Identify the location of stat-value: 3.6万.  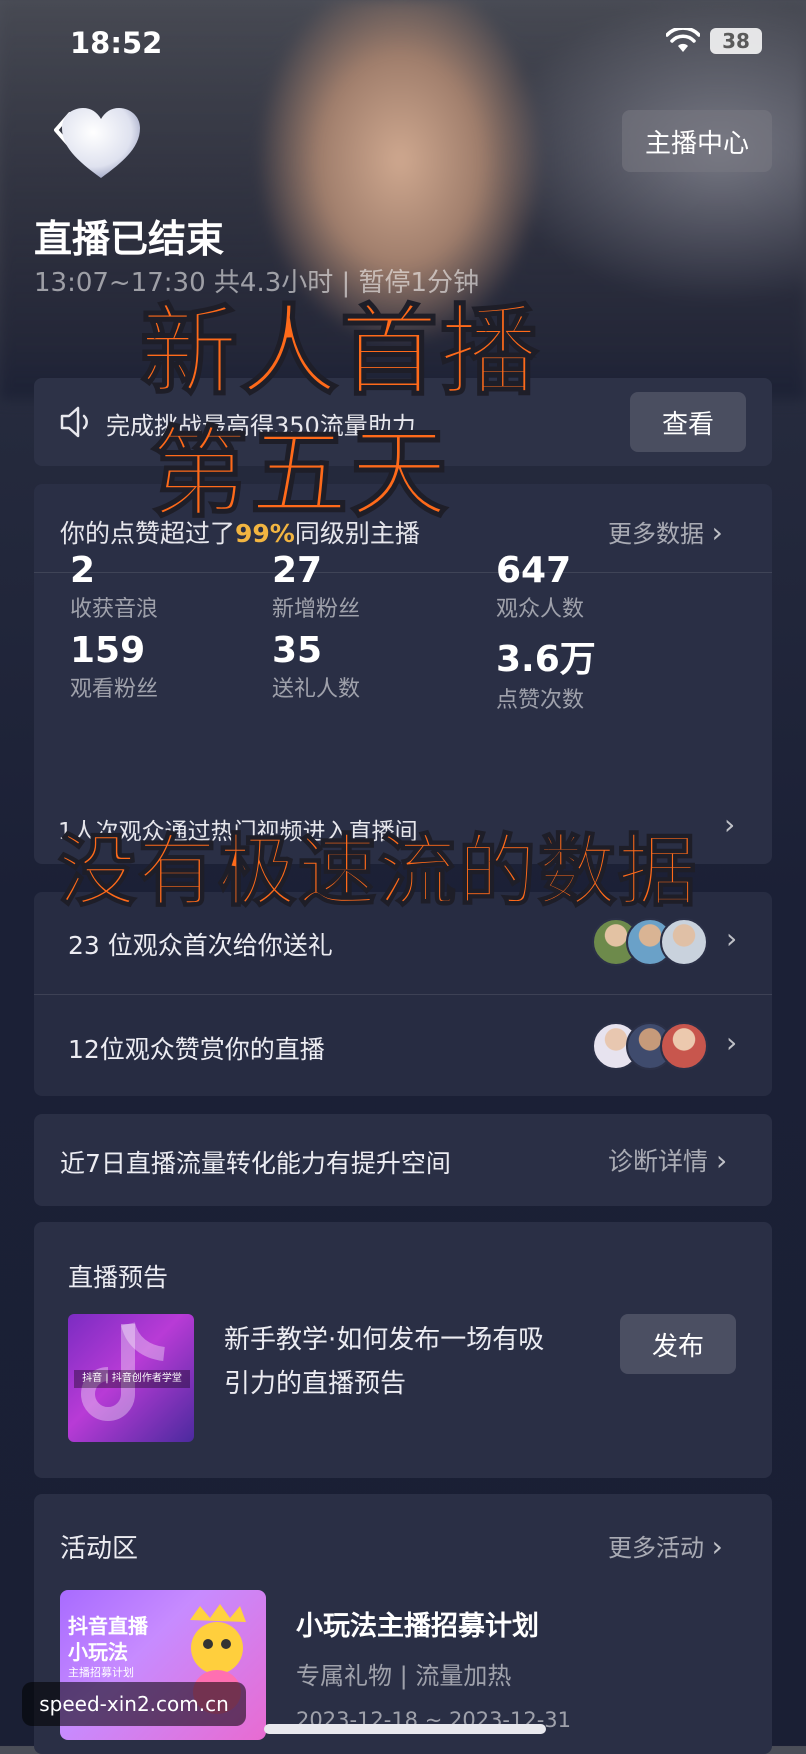
(546, 659).